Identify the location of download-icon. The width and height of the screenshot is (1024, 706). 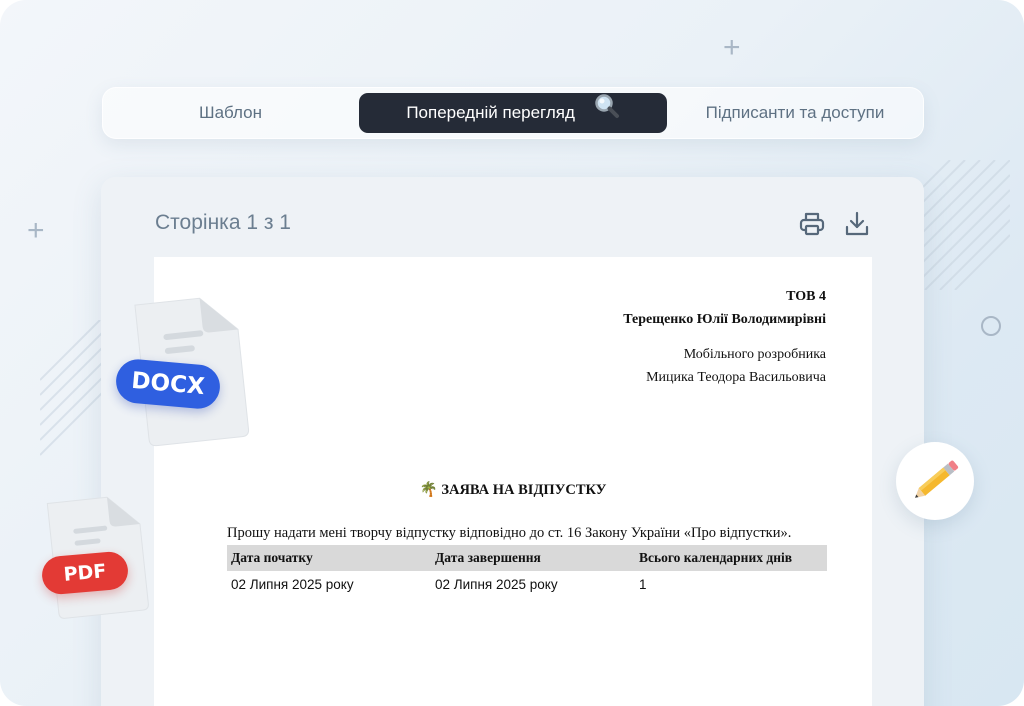
(857, 223).